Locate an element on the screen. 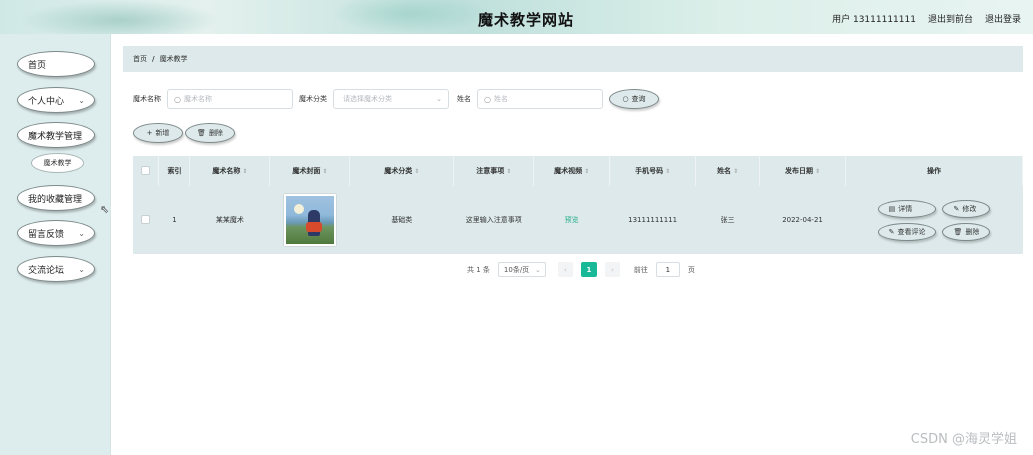 The width and height of the screenshot is (1033, 455). sidebar-subitem-magic-teaching: 魔术教学 is located at coordinates (57, 163).